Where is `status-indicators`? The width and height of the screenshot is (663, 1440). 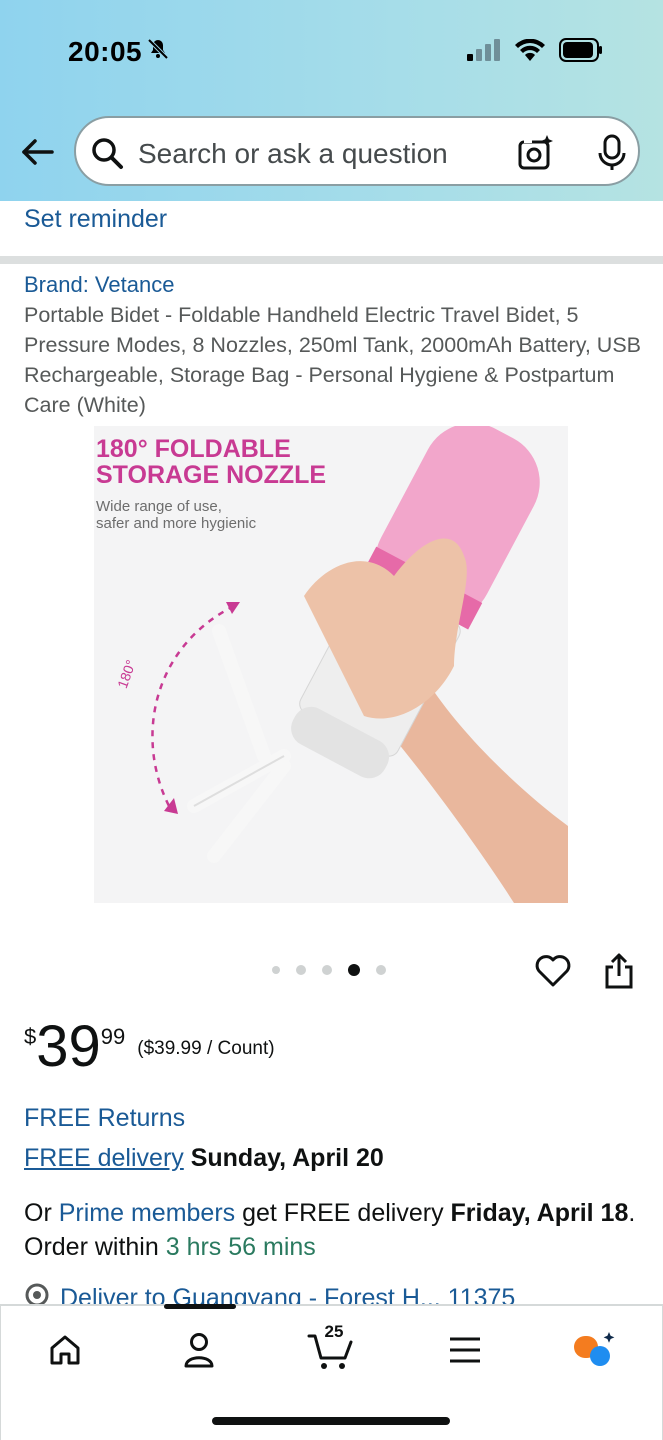 status-indicators is located at coordinates (535, 52).